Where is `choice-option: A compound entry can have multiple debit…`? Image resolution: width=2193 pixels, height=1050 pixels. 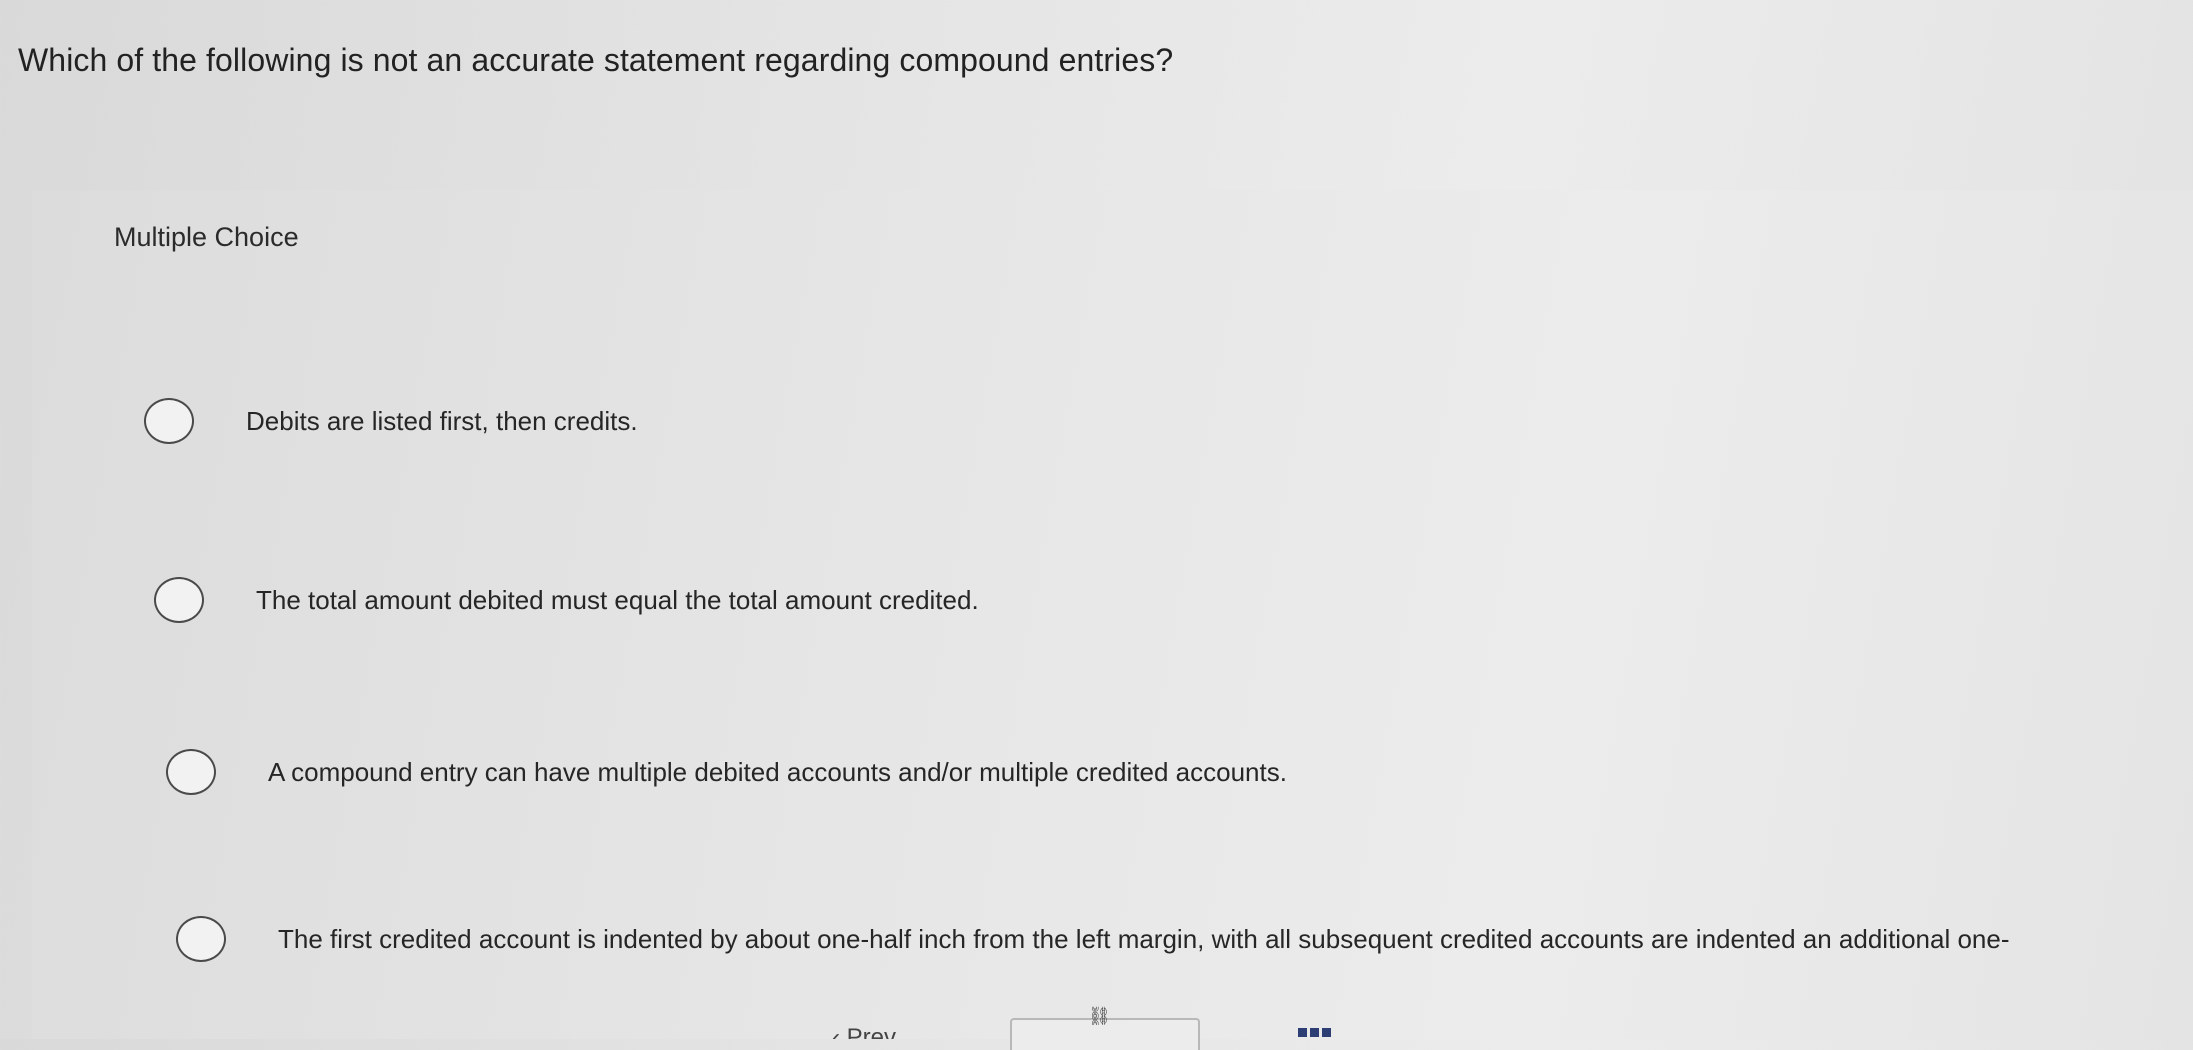 choice-option: A compound entry can have multiple debit… is located at coordinates (726, 772).